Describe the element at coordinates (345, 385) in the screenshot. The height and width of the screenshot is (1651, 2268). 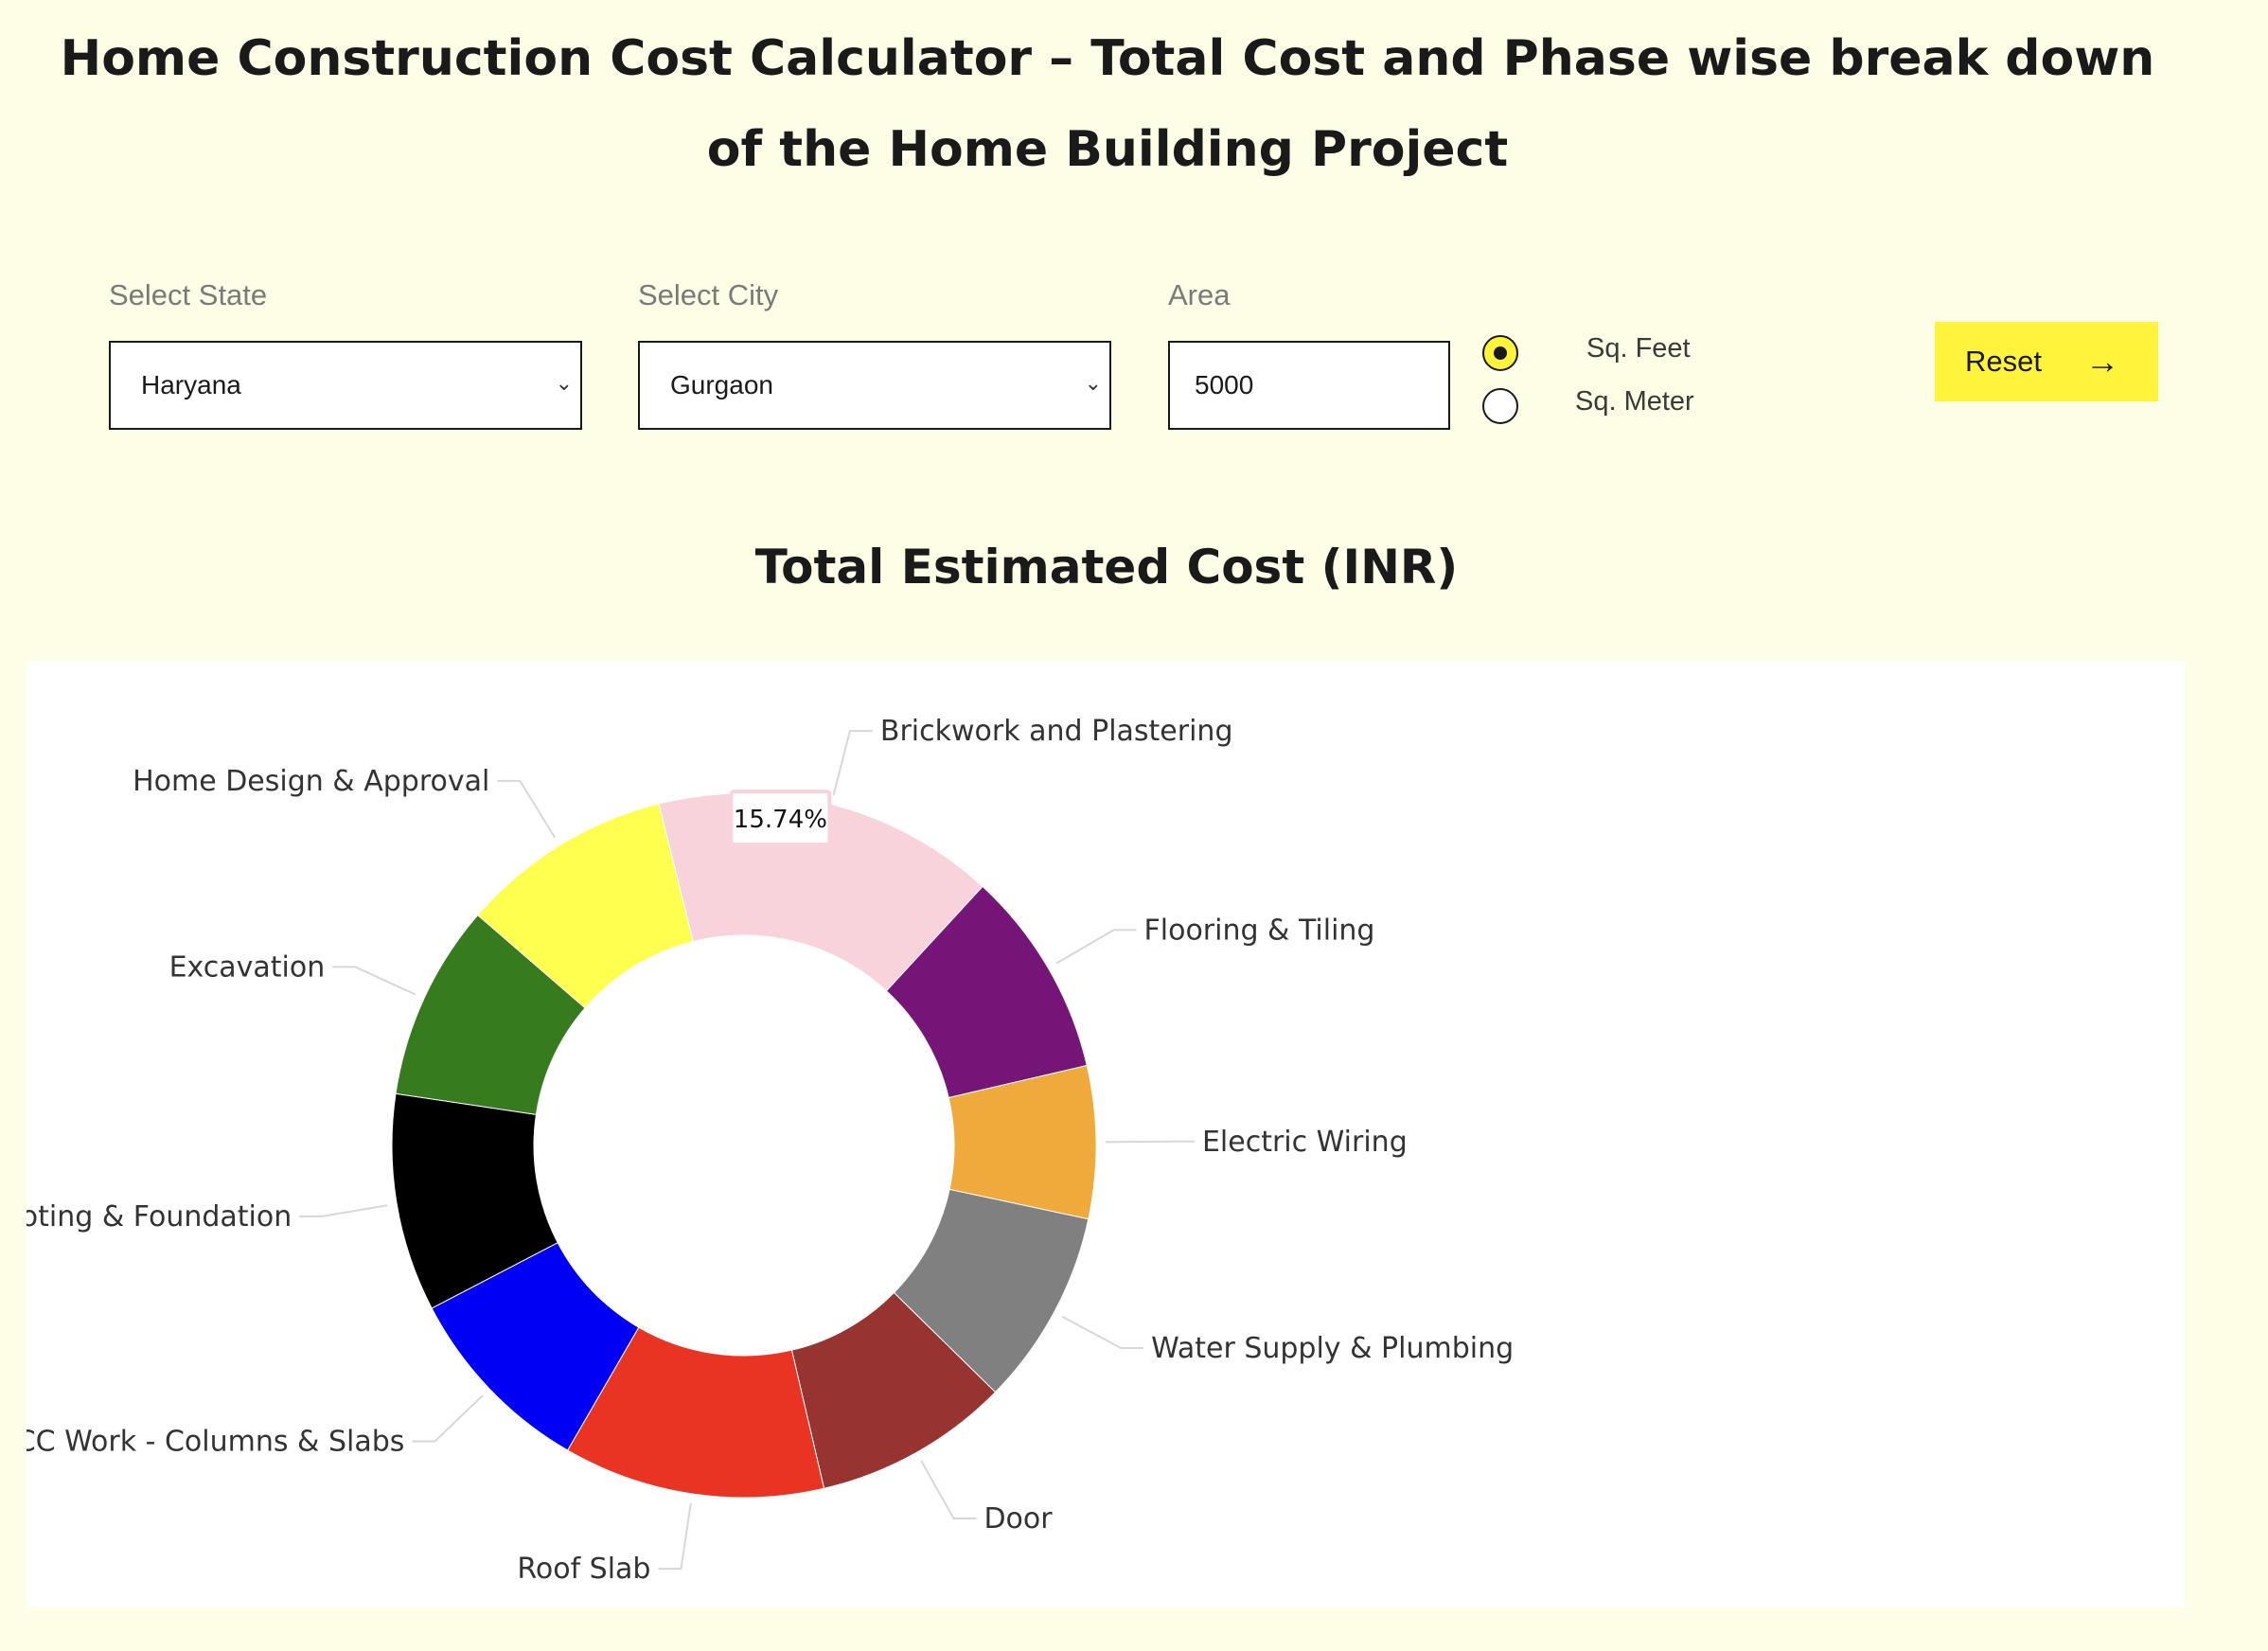
I see `state-select: Haryana ⌄` at that location.